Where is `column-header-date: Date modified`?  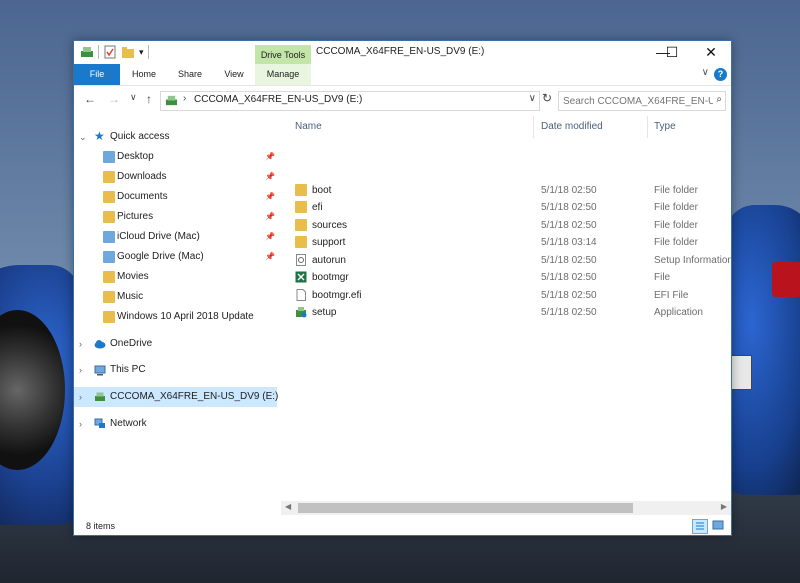 column-header-date: Date modified is located at coordinates (572, 127).